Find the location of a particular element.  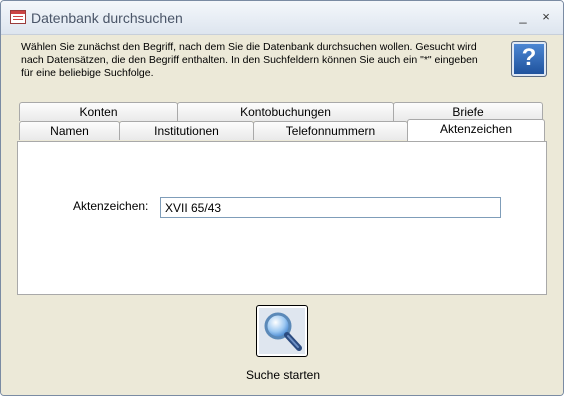

form-icon is located at coordinates (18, 17).